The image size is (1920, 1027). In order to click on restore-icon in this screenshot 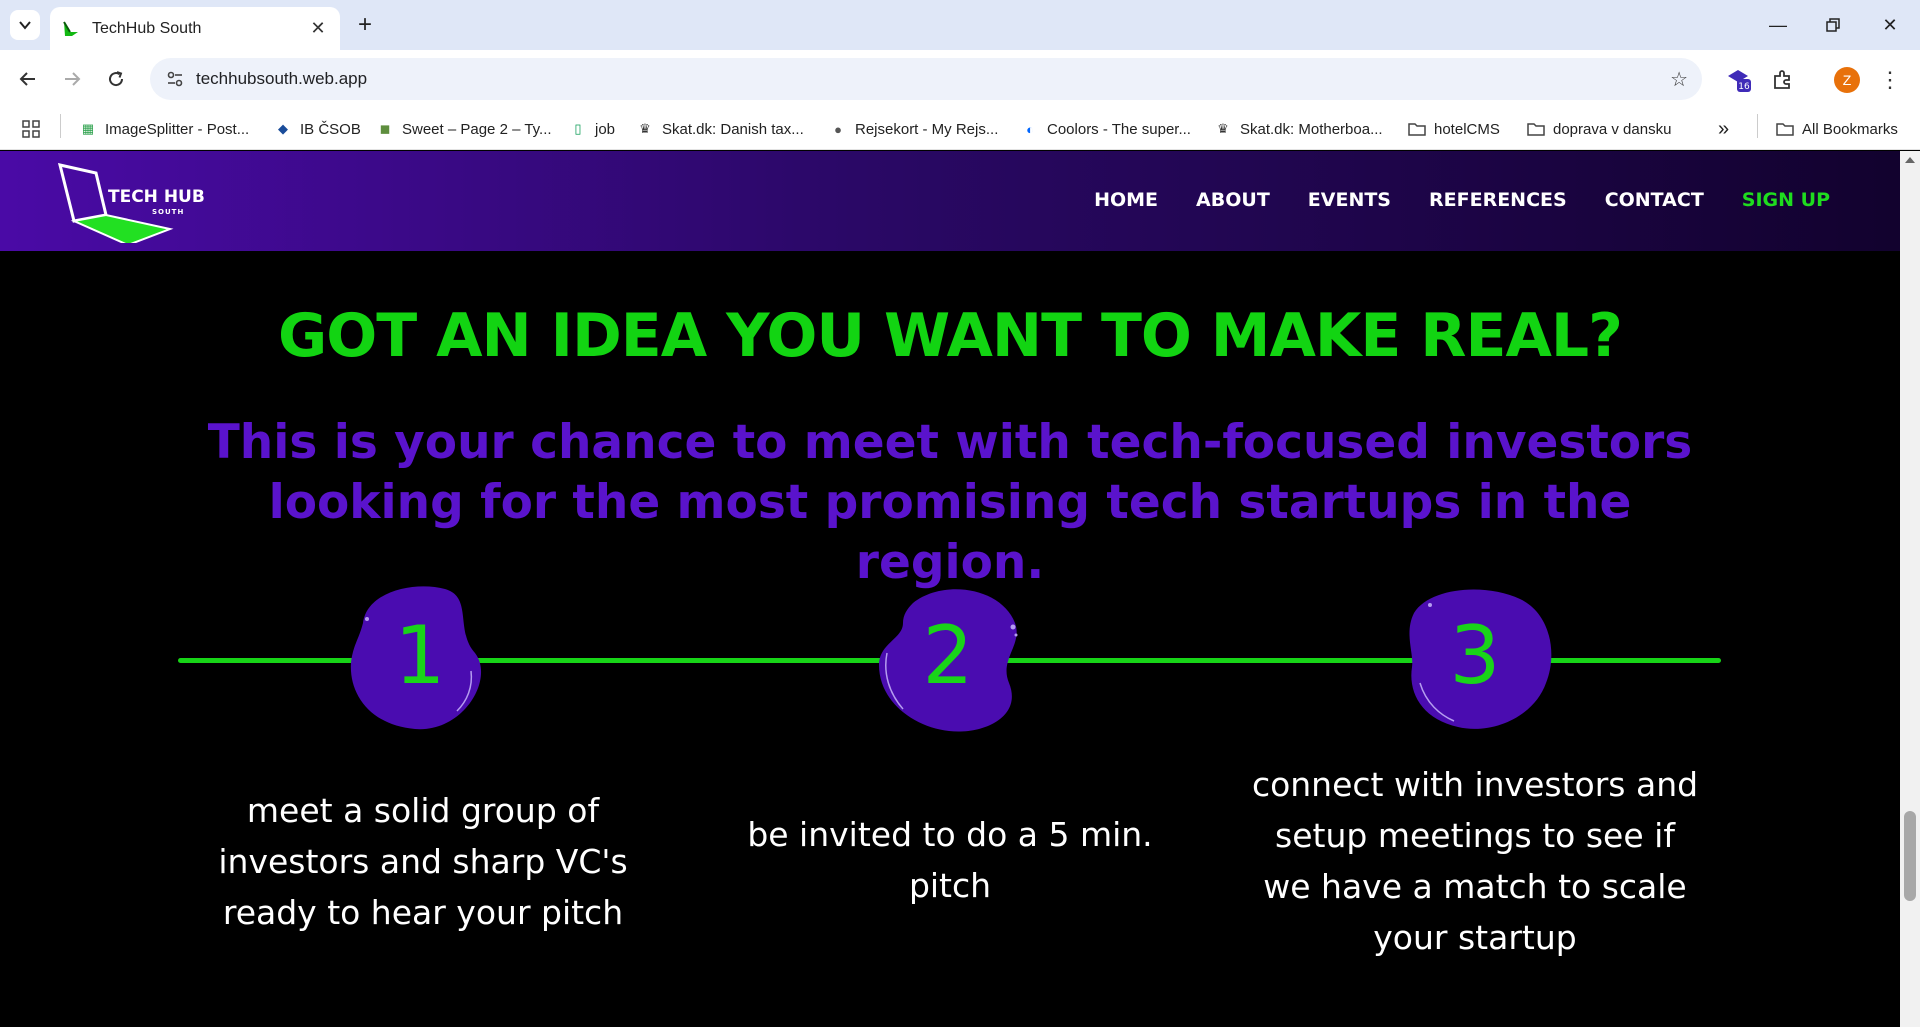, I will do `click(1833, 25)`.